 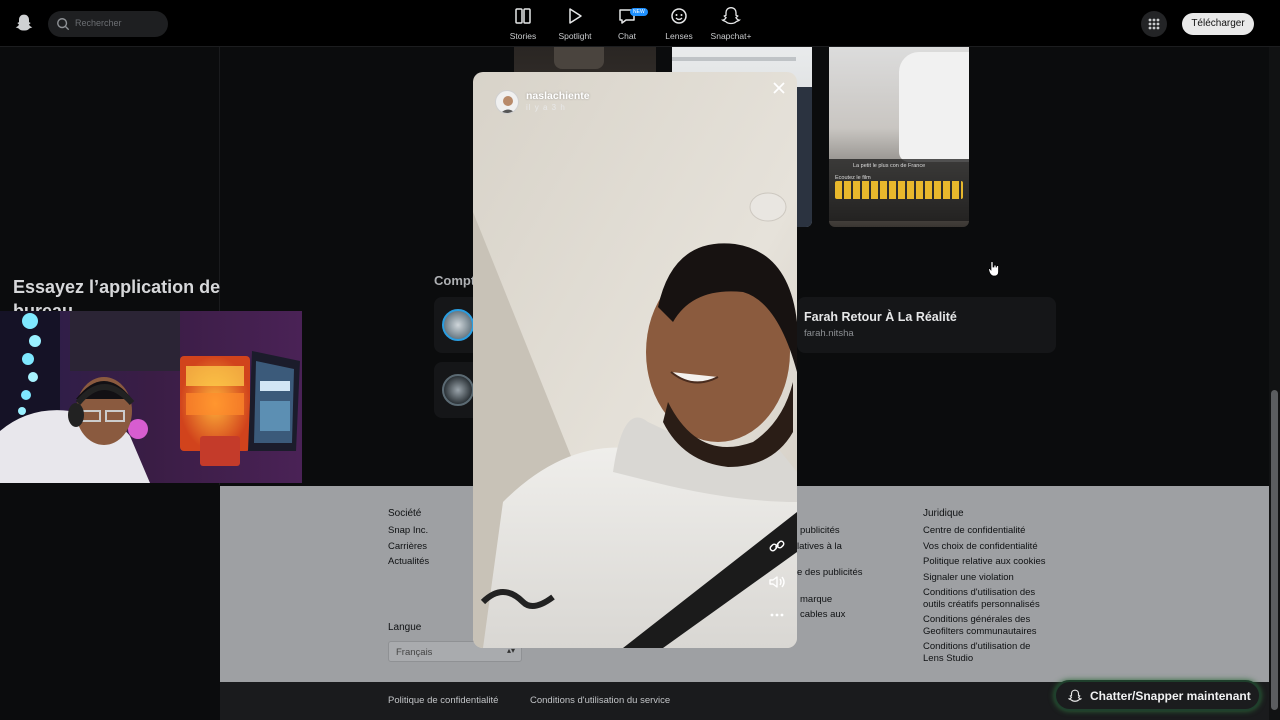 What do you see at coordinates (974, 530) in the screenshot?
I see `footer-link-privacy-center: Centre de confidentialité` at bounding box center [974, 530].